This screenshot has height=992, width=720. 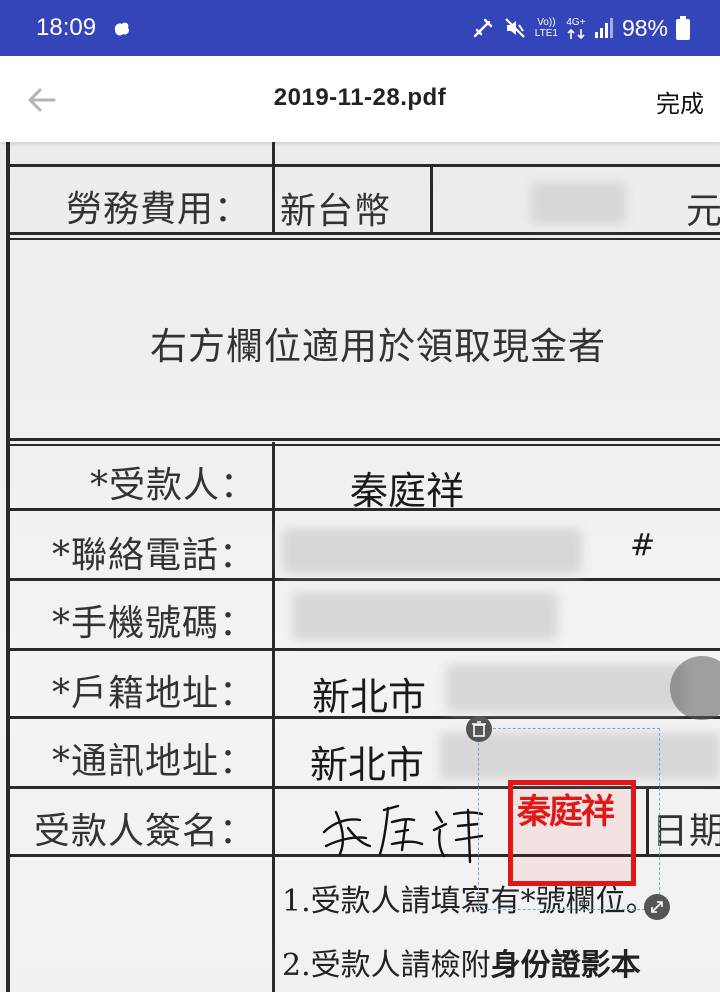 I want to click on app-bar: 2019-11-28.pdf 完成, so click(x=360, y=99).